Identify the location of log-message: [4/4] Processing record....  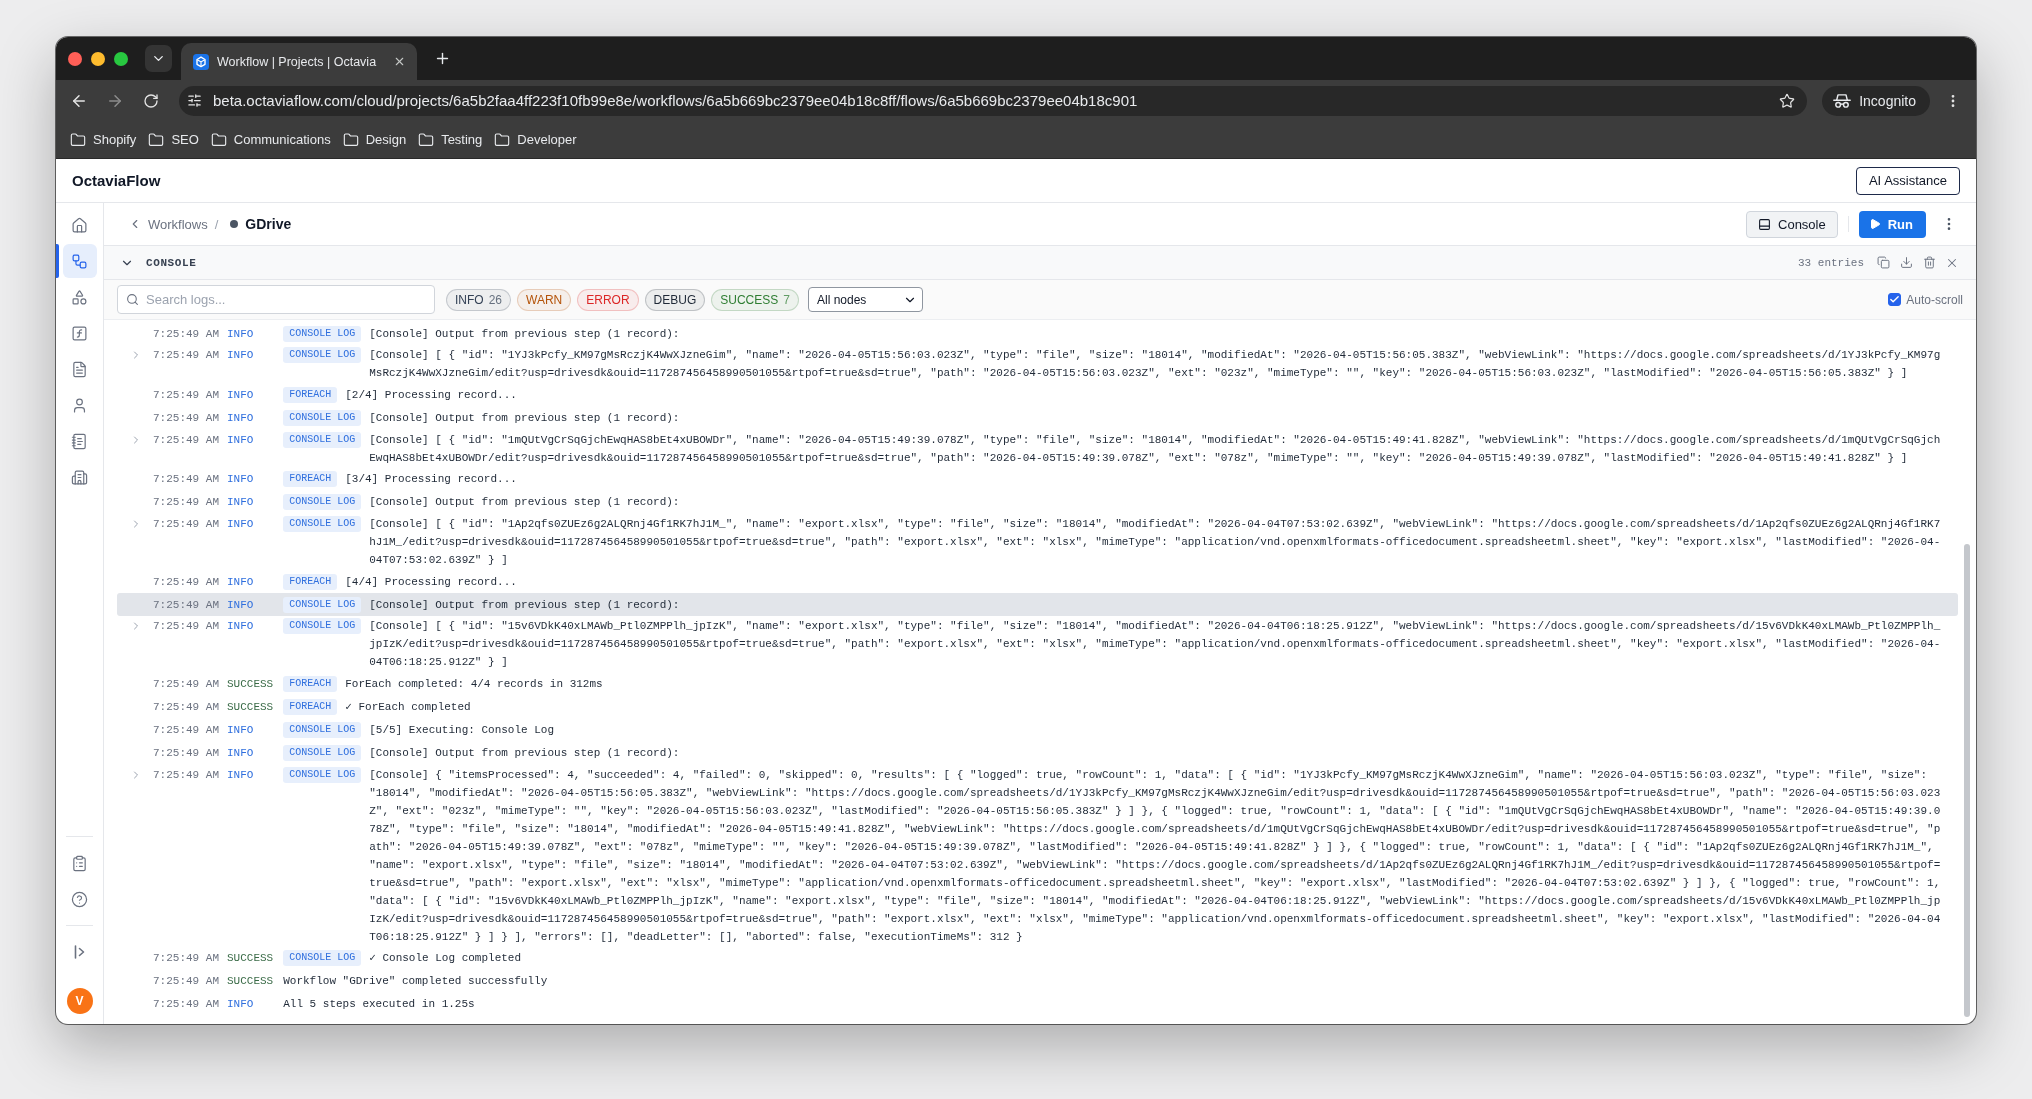
(431, 582).